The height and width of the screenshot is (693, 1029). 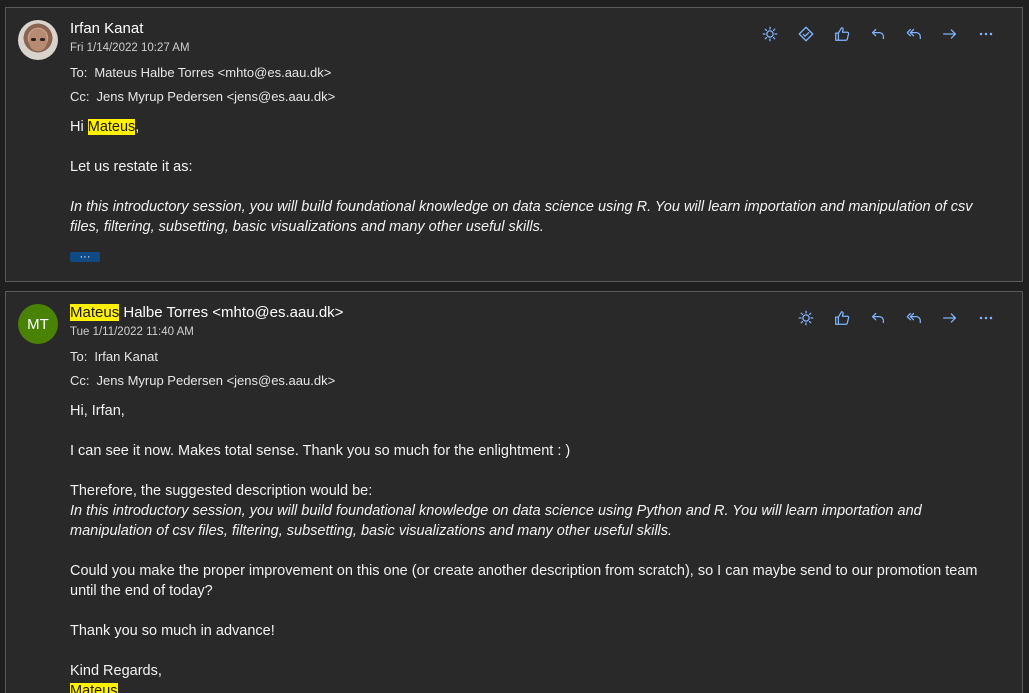 What do you see at coordinates (132, 332) in the screenshot?
I see `sent-date: Tue 1/11/2022 11:40 AM` at bounding box center [132, 332].